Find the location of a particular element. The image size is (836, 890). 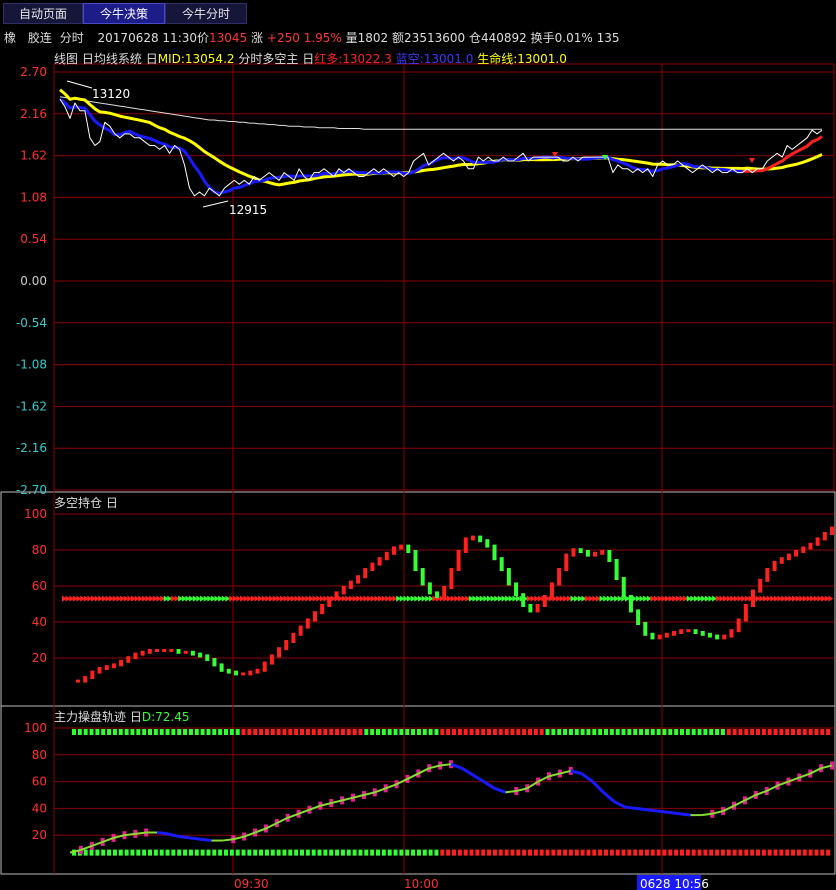

legend-toggle-3: 日 is located at coordinates (308, 59).